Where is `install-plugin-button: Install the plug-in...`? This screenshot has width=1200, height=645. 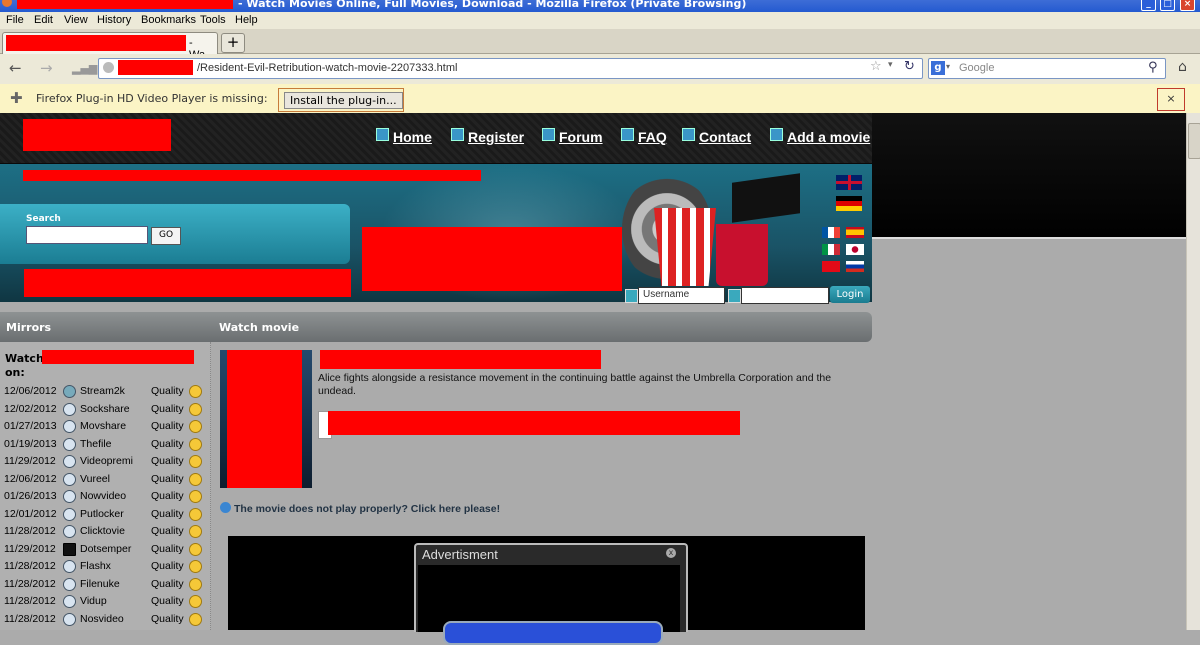
install-plugin-button: Install the plug-in... is located at coordinates (341, 100).